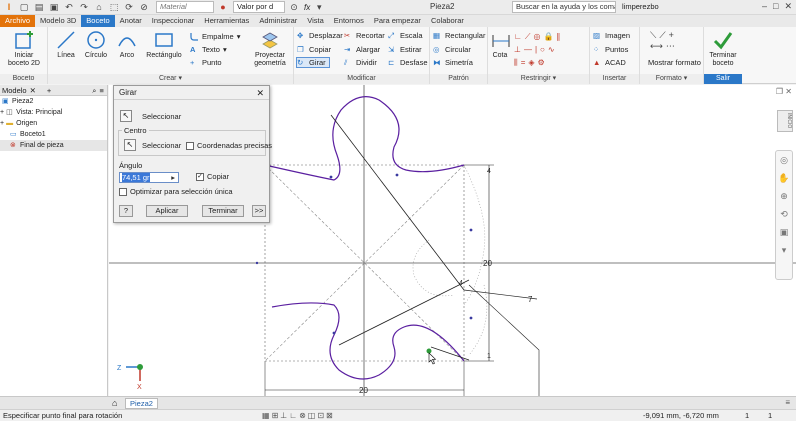 Image resolution: width=796 pixels, height=421 pixels. Describe the element at coordinates (14, 90) in the screenshot. I see `browser-tab-model: Modelo` at that location.